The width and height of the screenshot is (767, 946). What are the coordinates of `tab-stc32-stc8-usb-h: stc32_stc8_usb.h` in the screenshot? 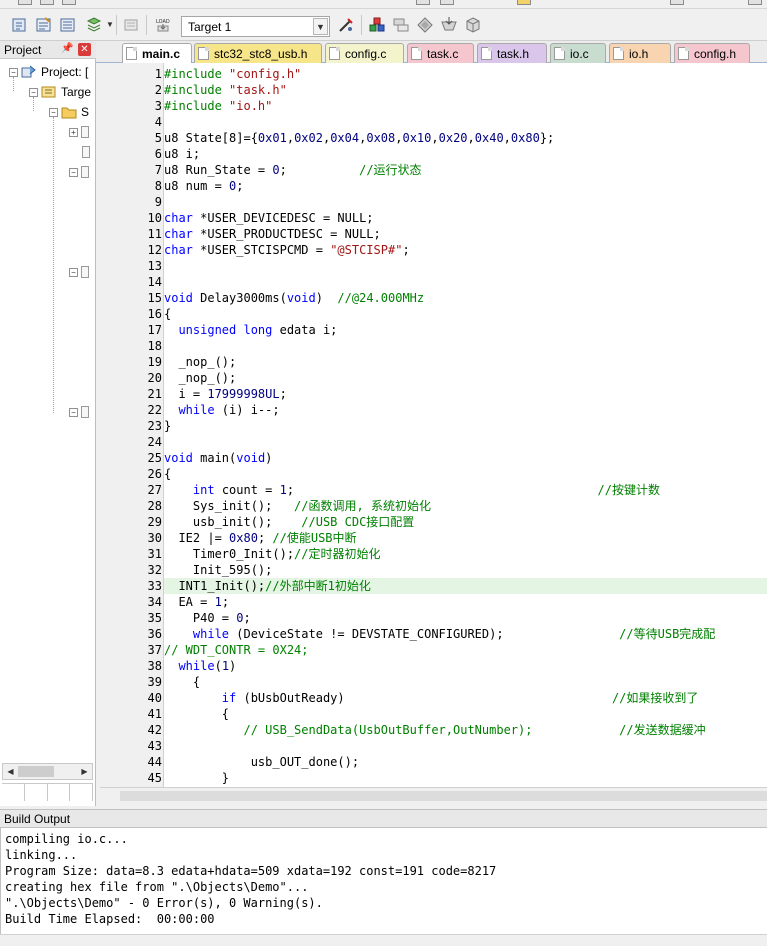 It's located at (258, 53).